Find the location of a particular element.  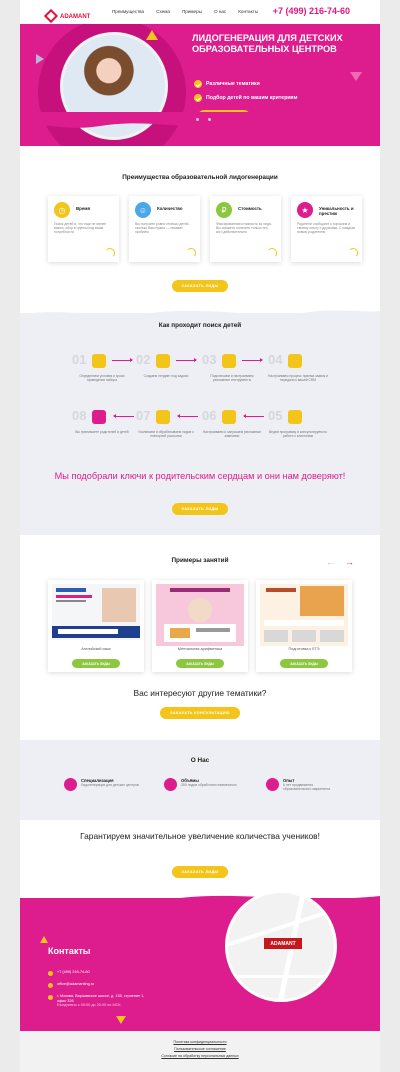

nav-link-examples: Примеры is located at coordinates (192, 11).